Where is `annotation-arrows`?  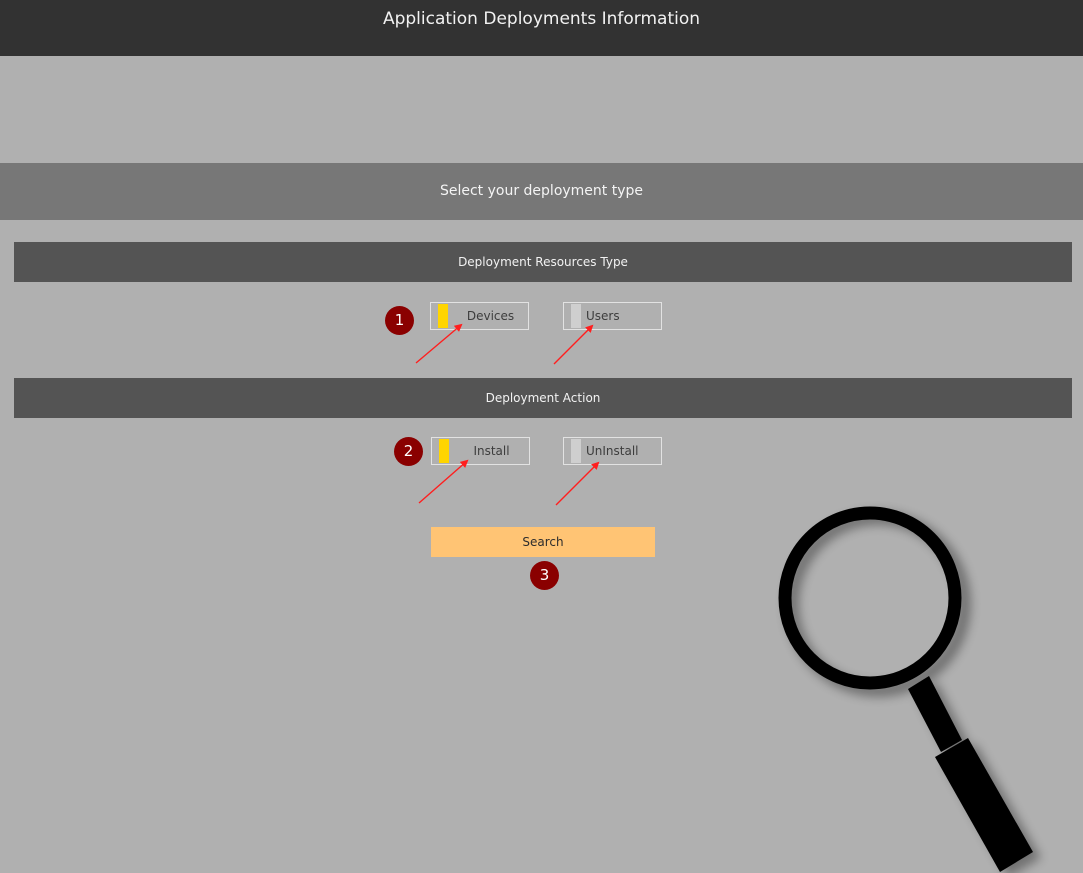
annotation-arrows is located at coordinates (507, 414).